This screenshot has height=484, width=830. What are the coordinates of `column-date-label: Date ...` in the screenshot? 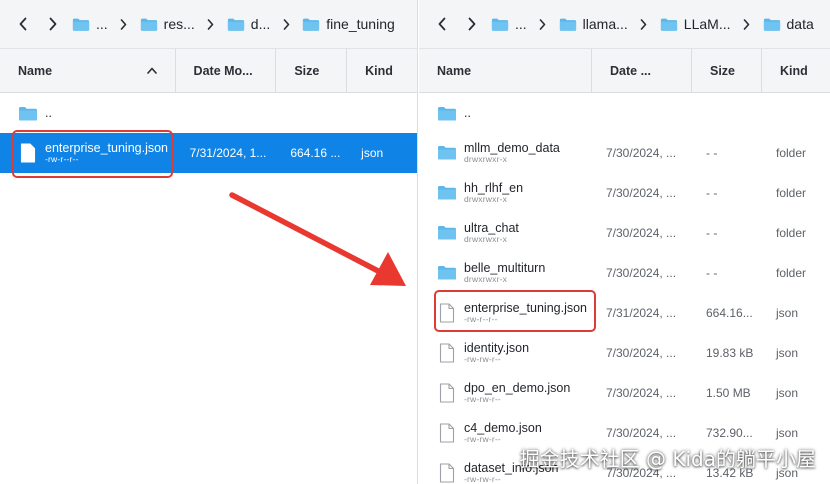 It's located at (630, 70).